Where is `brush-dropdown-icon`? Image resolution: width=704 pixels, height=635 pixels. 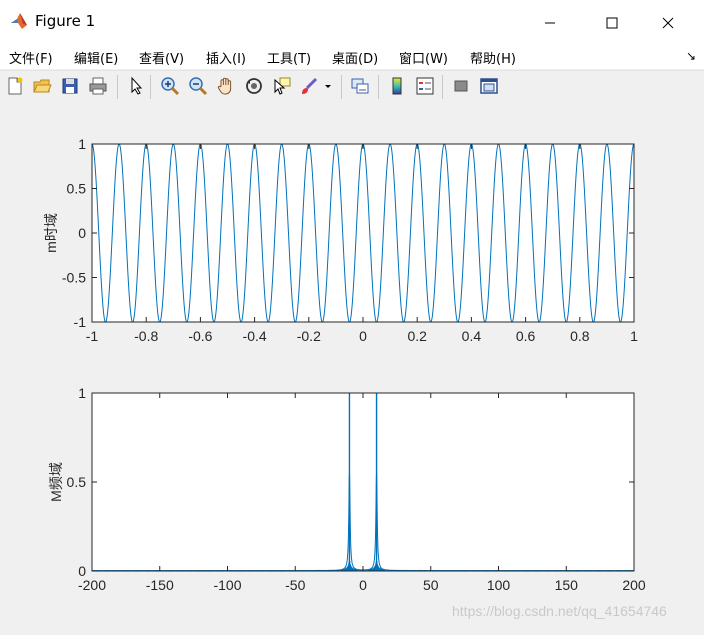 brush-dropdown-icon is located at coordinates (328, 86).